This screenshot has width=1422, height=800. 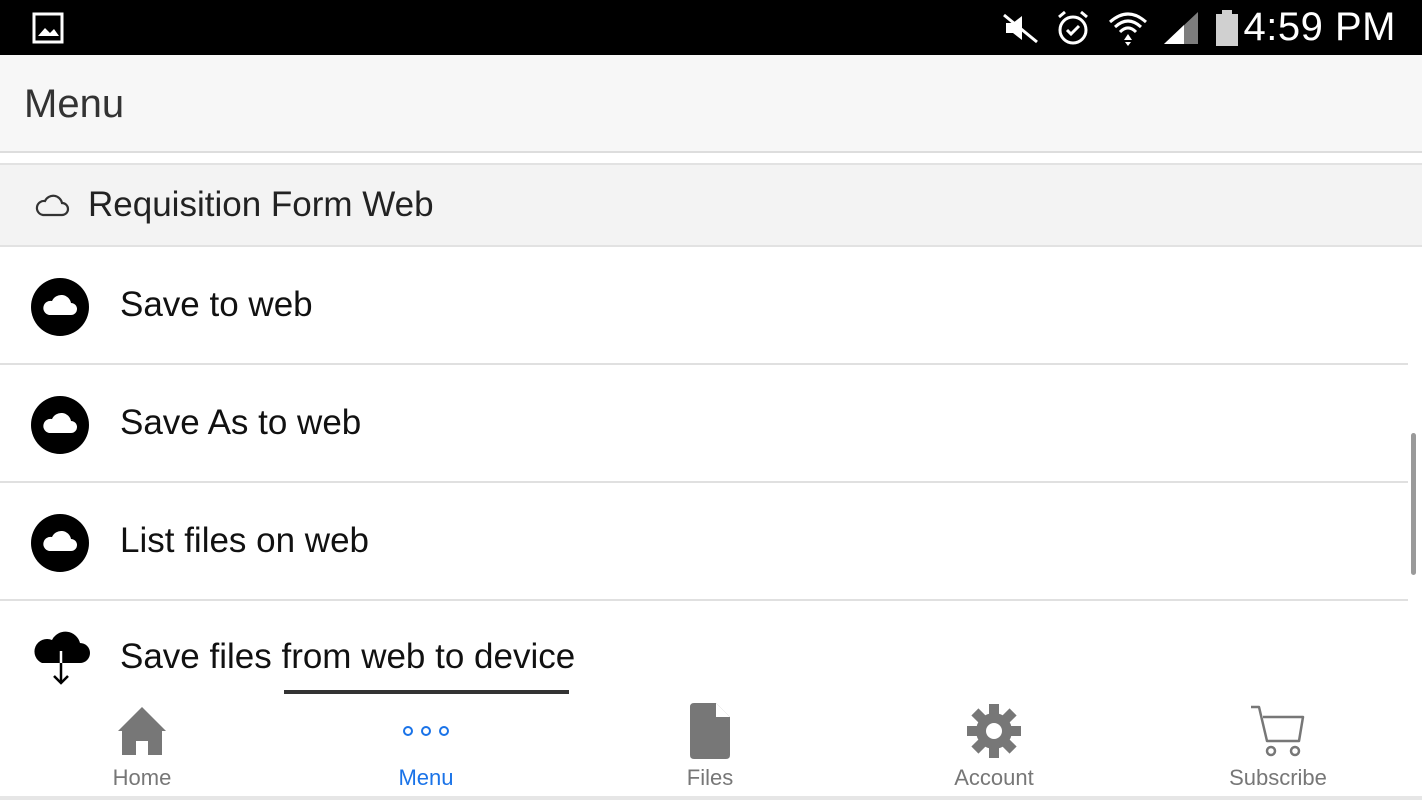 What do you see at coordinates (1021, 27) in the screenshot?
I see `mute-icon` at bounding box center [1021, 27].